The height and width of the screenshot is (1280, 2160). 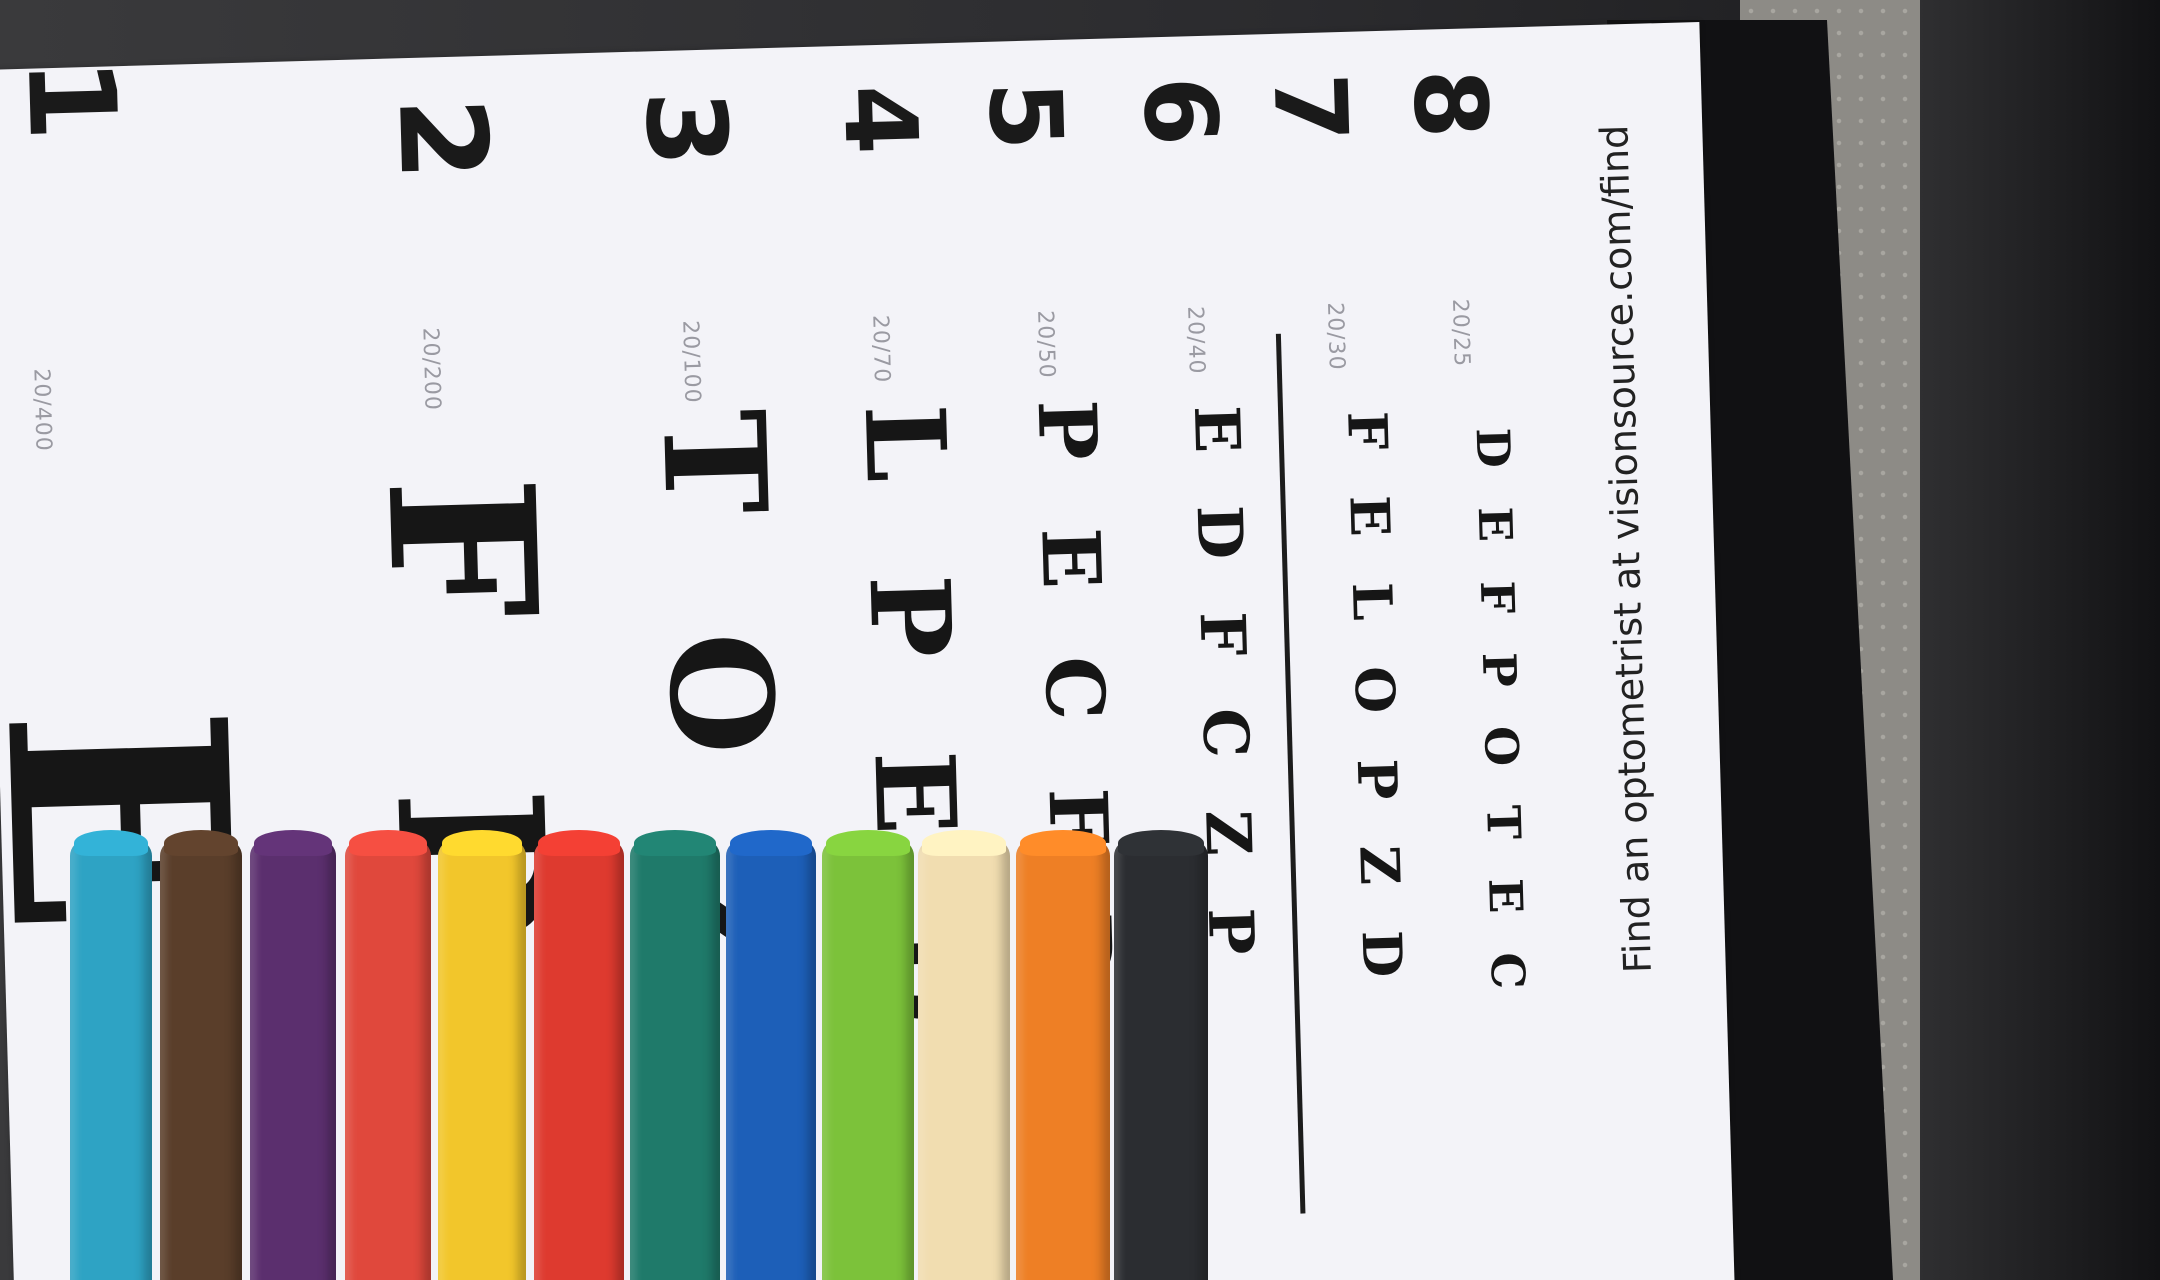 What do you see at coordinates (1195, 340) in the screenshot?
I see `row-acuity-6: 20/40` at bounding box center [1195, 340].